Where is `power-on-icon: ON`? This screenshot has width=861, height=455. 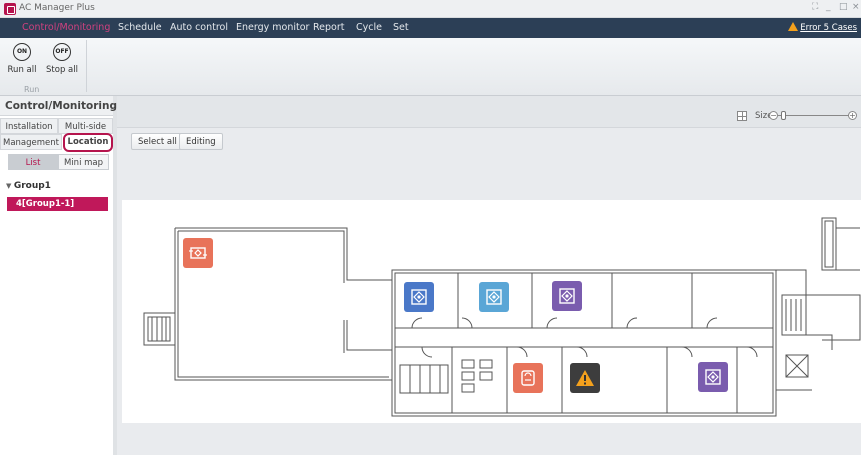
power-on-icon: ON is located at coordinates (22, 52).